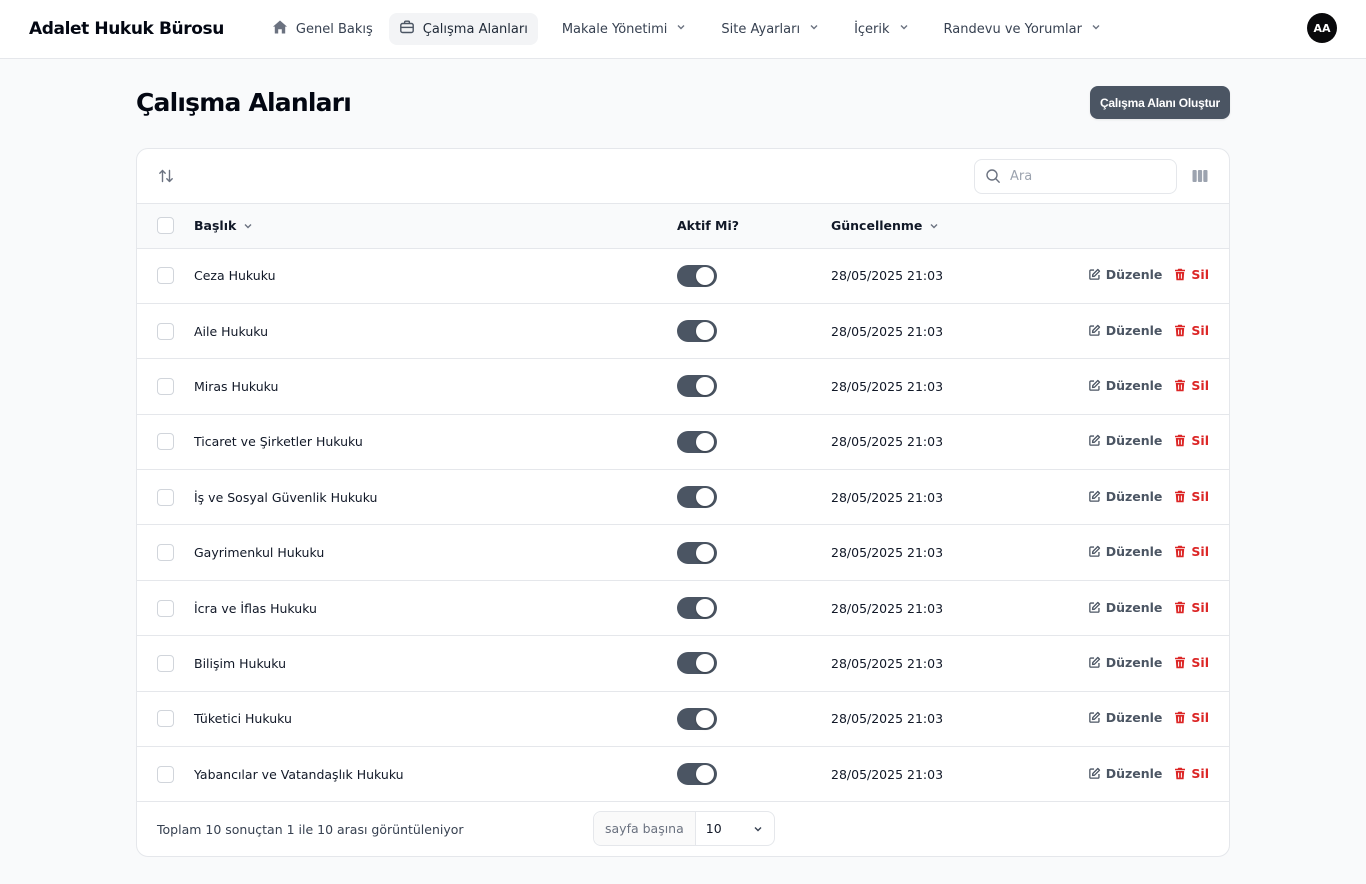 This screenshot has height=884, width=1366. I want to click on nav-item-practice-areas: Çalışma Alanları, so click(463, 29).